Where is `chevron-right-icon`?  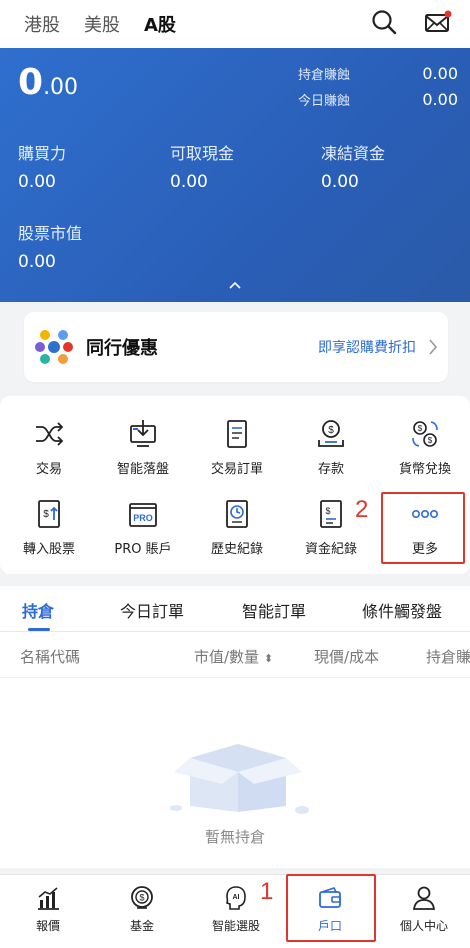 chevron-right-icon is located at coordinates (433, 347).